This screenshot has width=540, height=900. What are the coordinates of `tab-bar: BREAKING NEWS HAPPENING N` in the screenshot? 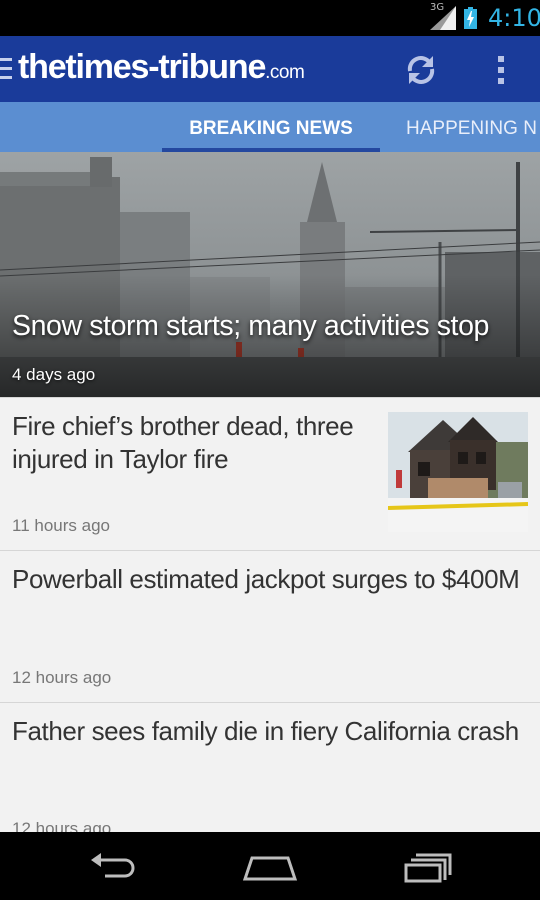 It's located at (270, 127).